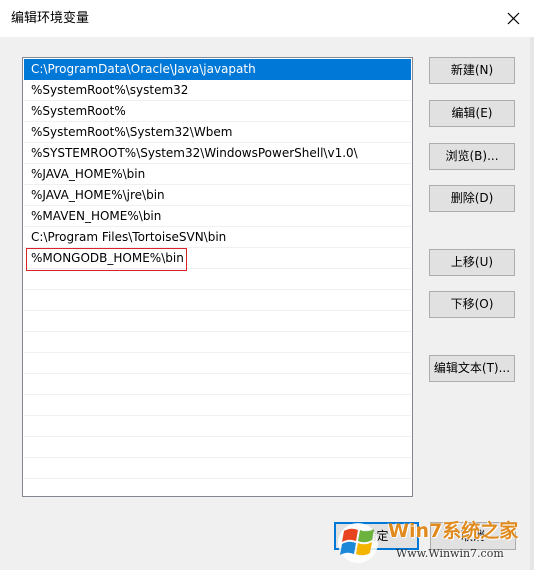 This screenshot has height=570, width=534. I want to click on close-icon, so click(513, 18).